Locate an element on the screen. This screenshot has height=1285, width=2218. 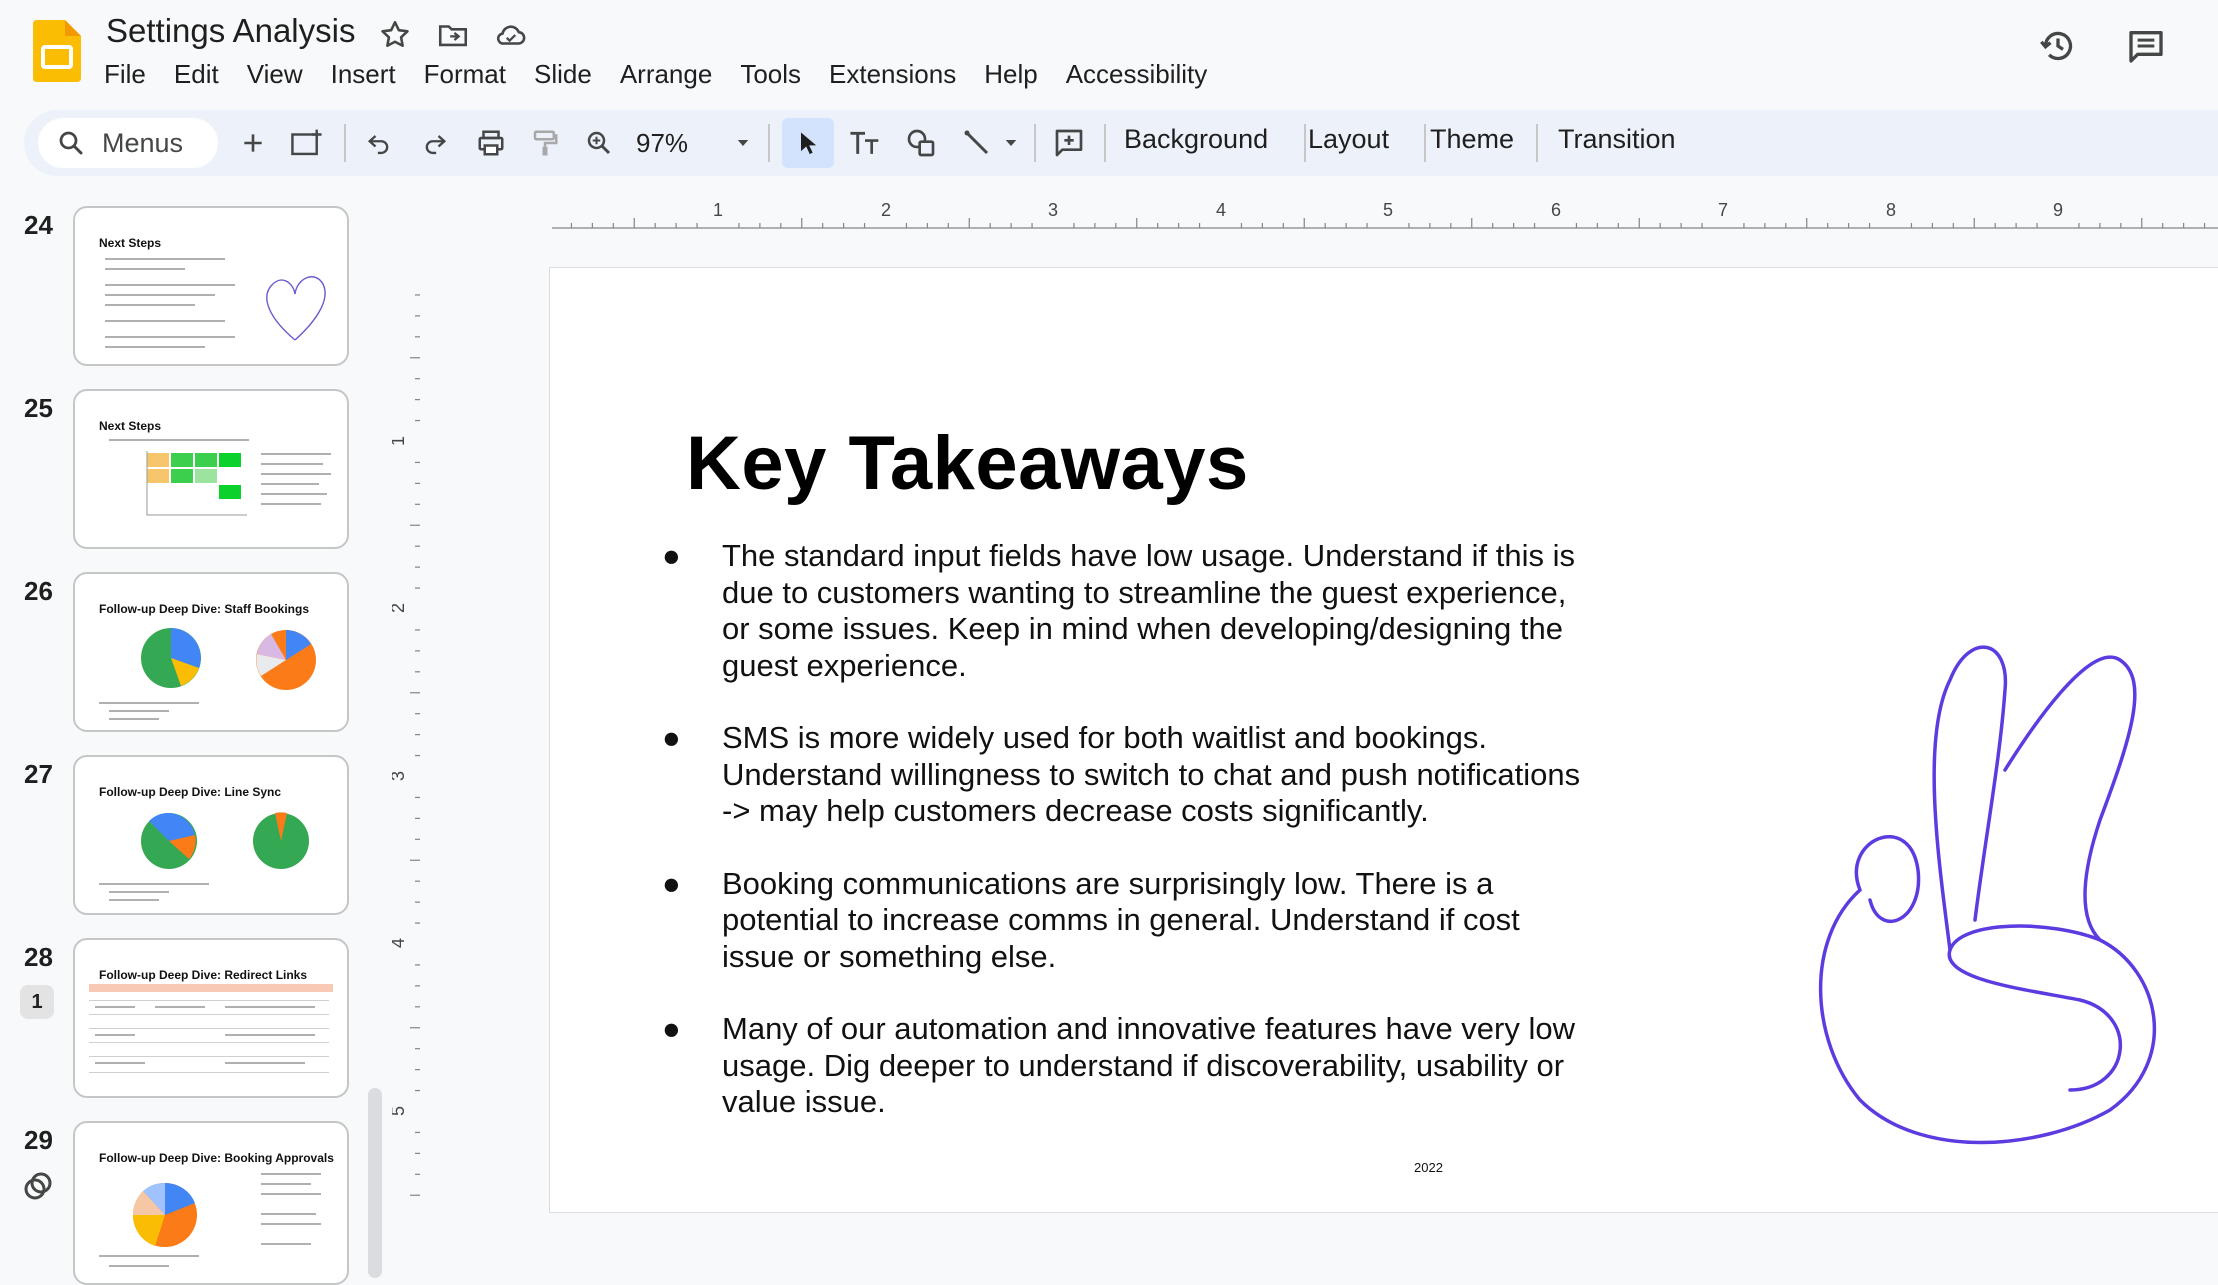
comment-count-badge: 1 is located at coordinates (37, 1002).